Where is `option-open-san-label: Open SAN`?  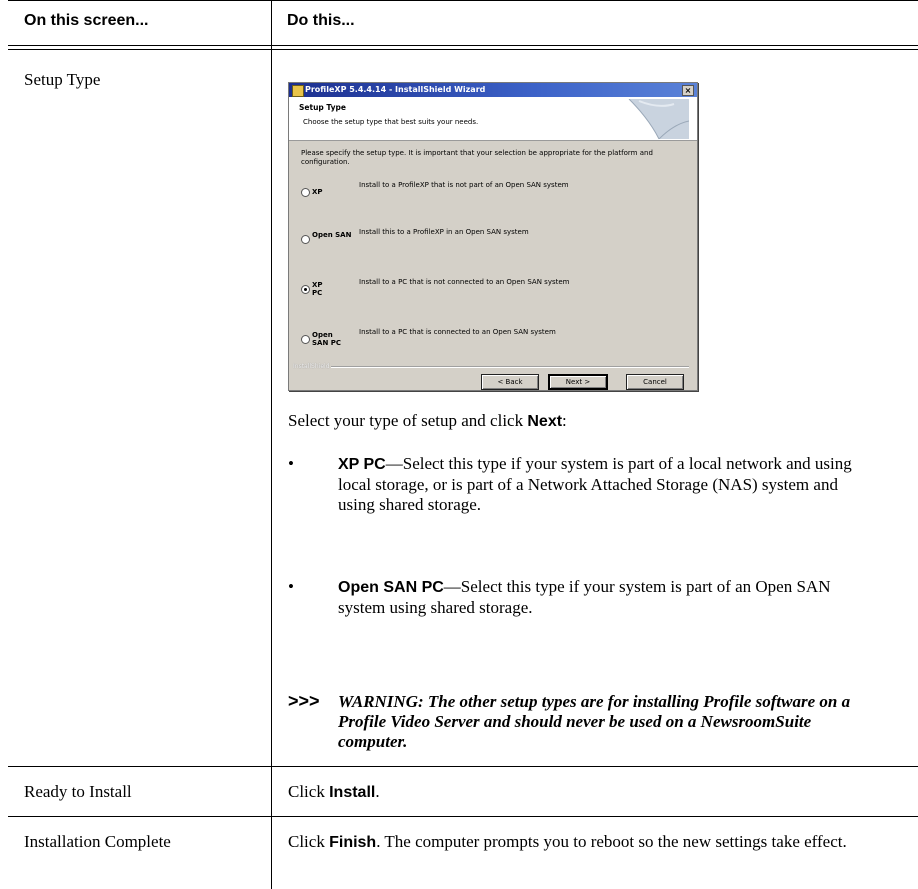
option-open-san-label: Open SAN is located at coordinates (332, 235).